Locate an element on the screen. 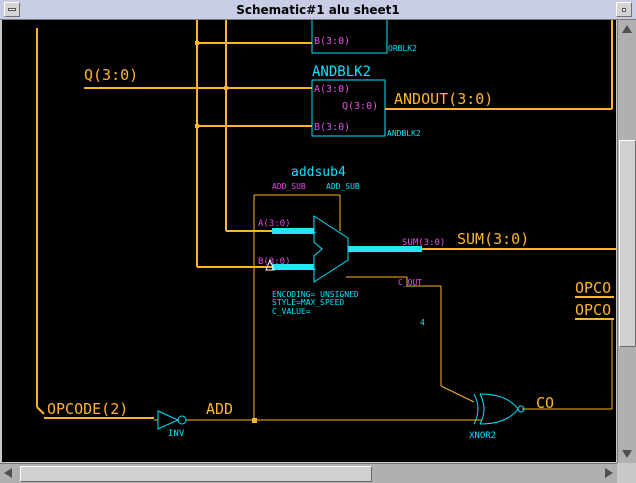 Image resolution: width=636 pixels, height=483 pixels. opcode-wire-bend is located at coordinates (40, 410).